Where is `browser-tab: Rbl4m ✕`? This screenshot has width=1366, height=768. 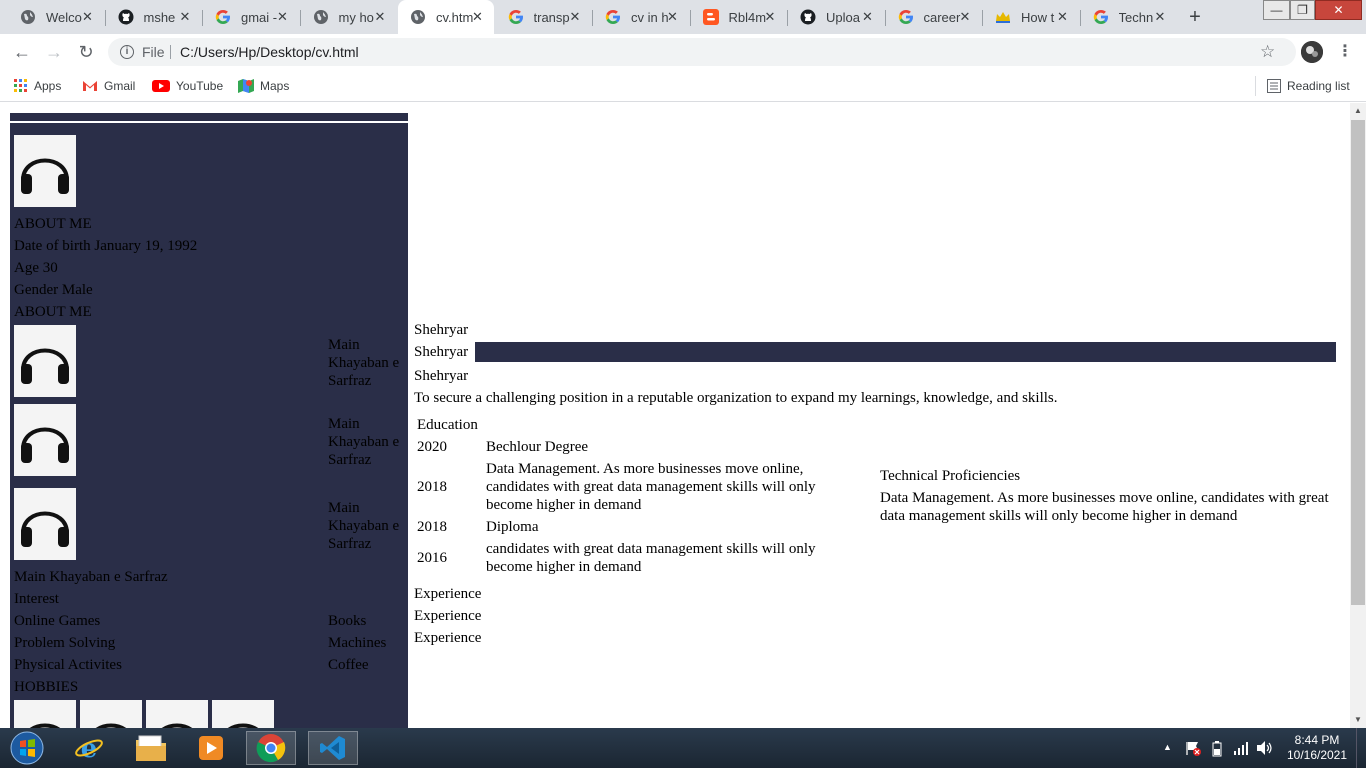
browser-tab: Rbl4m ✕ is located at coordinates (739, 17).